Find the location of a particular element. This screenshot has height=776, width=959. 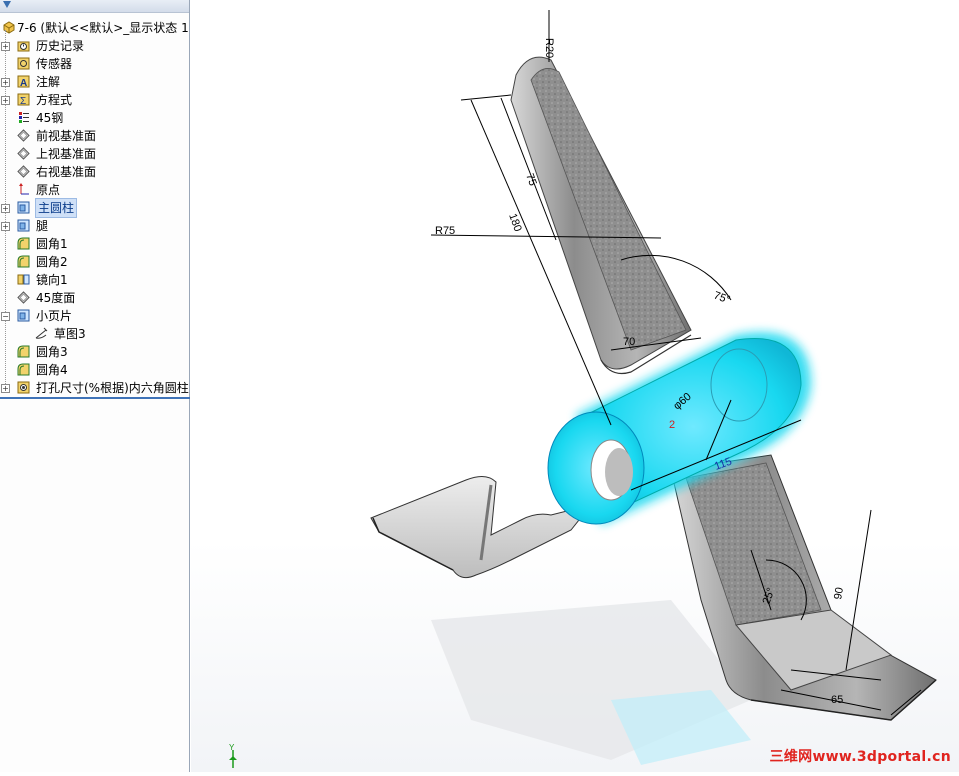

annotation-icon: A is located at coordinates (23, 81).